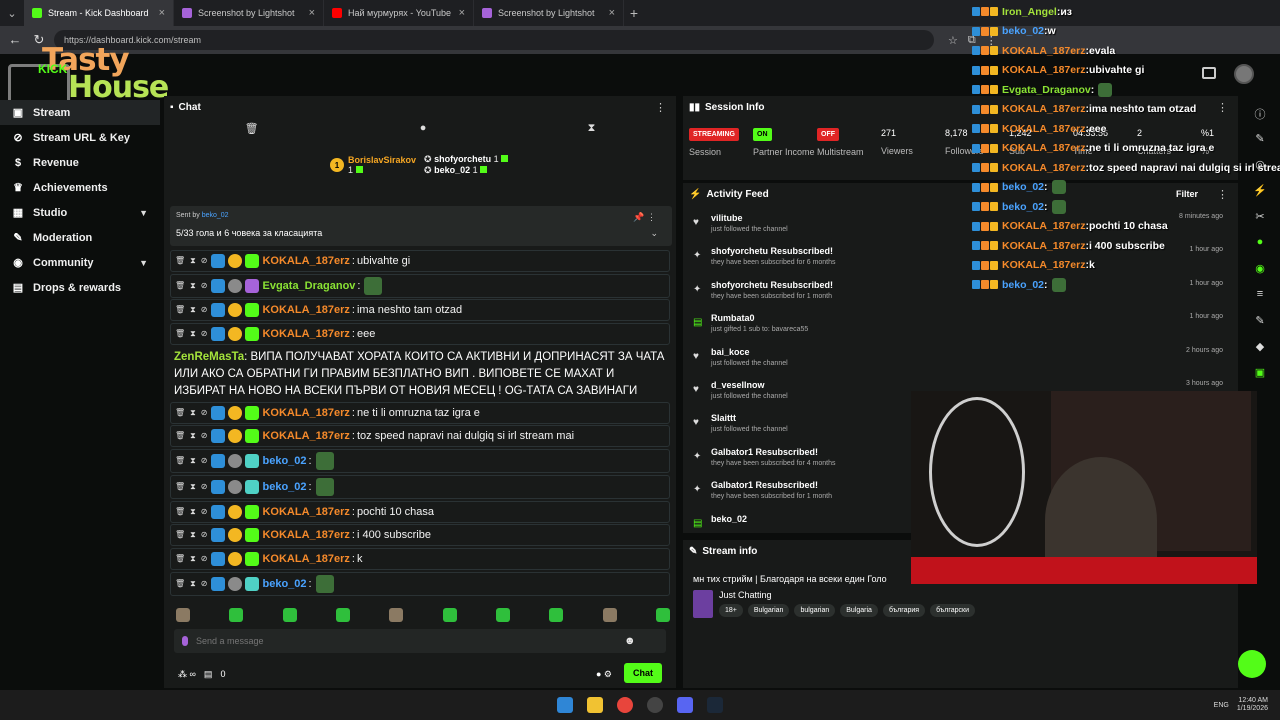 The height and width of the screenshot is (720, 1280). I want to click on drop-icon: ◆, so click(1260, 347).